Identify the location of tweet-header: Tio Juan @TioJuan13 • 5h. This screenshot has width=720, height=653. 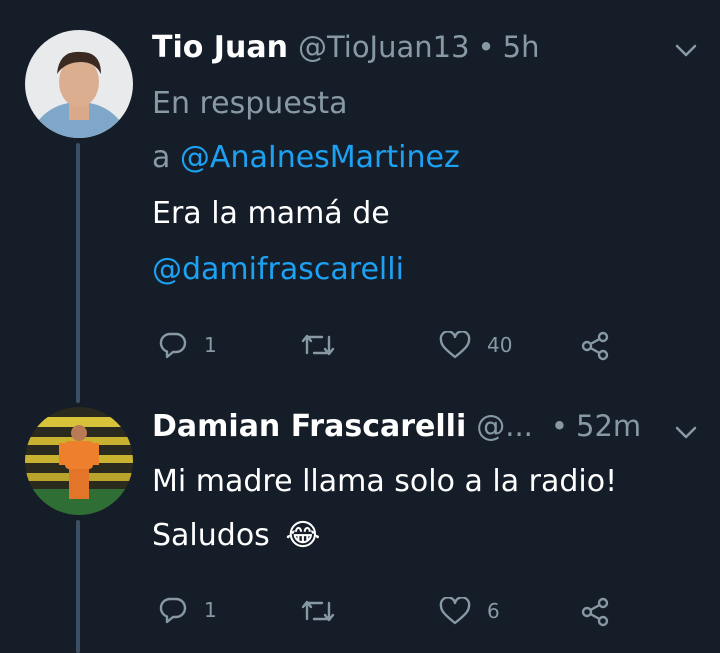
(346, 47).